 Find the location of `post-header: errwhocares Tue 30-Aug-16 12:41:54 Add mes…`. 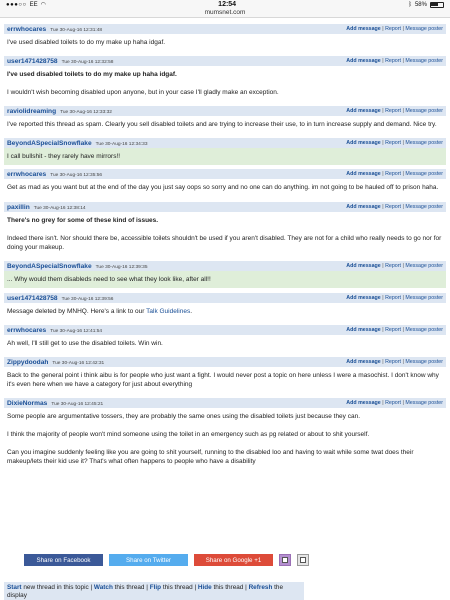

post-header: errwhocares Tue 30-Aug-16 12:41:54 Add mes… is located at coordinates (225, 330).